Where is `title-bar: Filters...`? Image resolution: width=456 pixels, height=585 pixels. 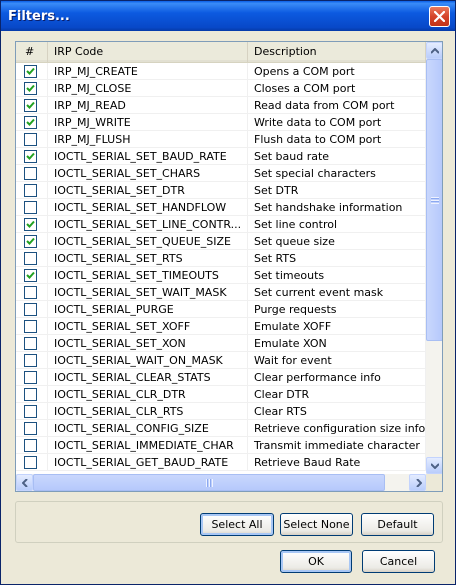
title-bar: Filters... is located at coordinates (228, 16).